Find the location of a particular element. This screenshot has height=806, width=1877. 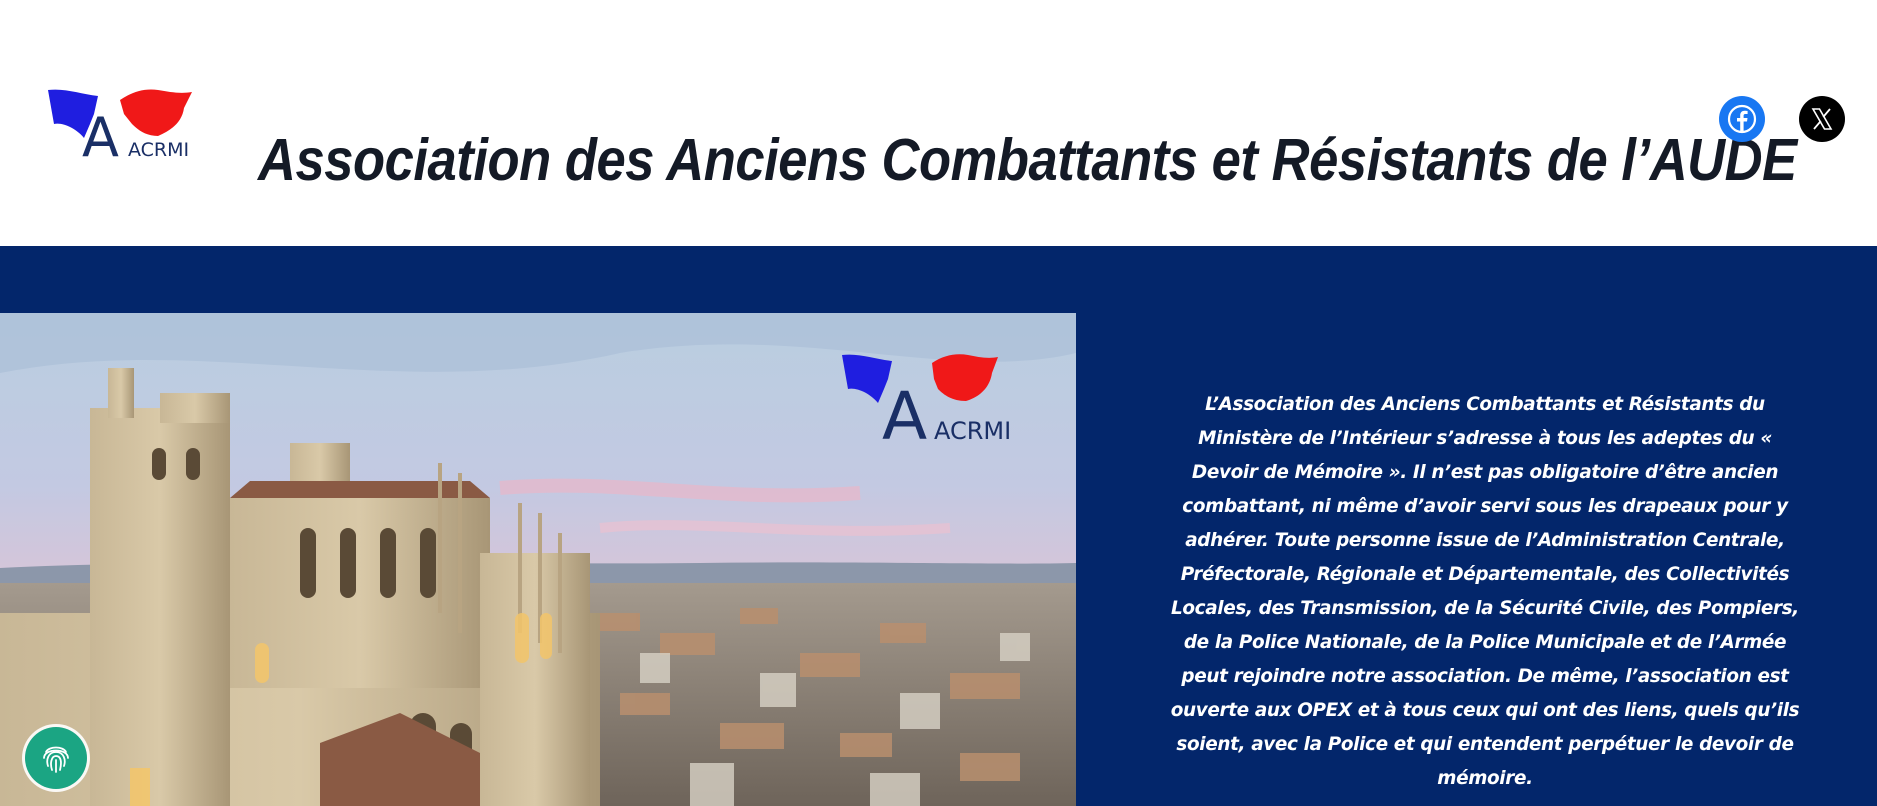

x-link is located at coordinates (1822, 119).